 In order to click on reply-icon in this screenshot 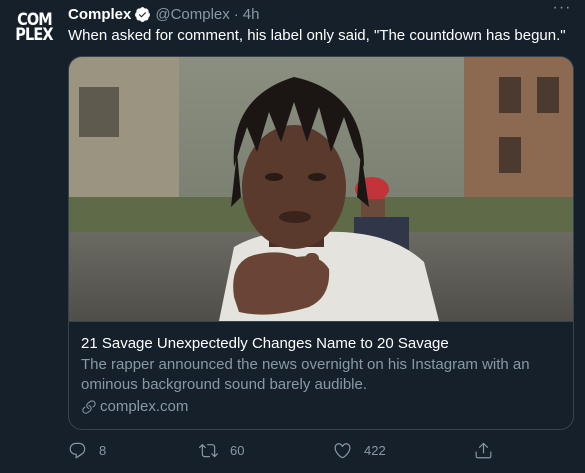, I will do `click(77, 450)`.